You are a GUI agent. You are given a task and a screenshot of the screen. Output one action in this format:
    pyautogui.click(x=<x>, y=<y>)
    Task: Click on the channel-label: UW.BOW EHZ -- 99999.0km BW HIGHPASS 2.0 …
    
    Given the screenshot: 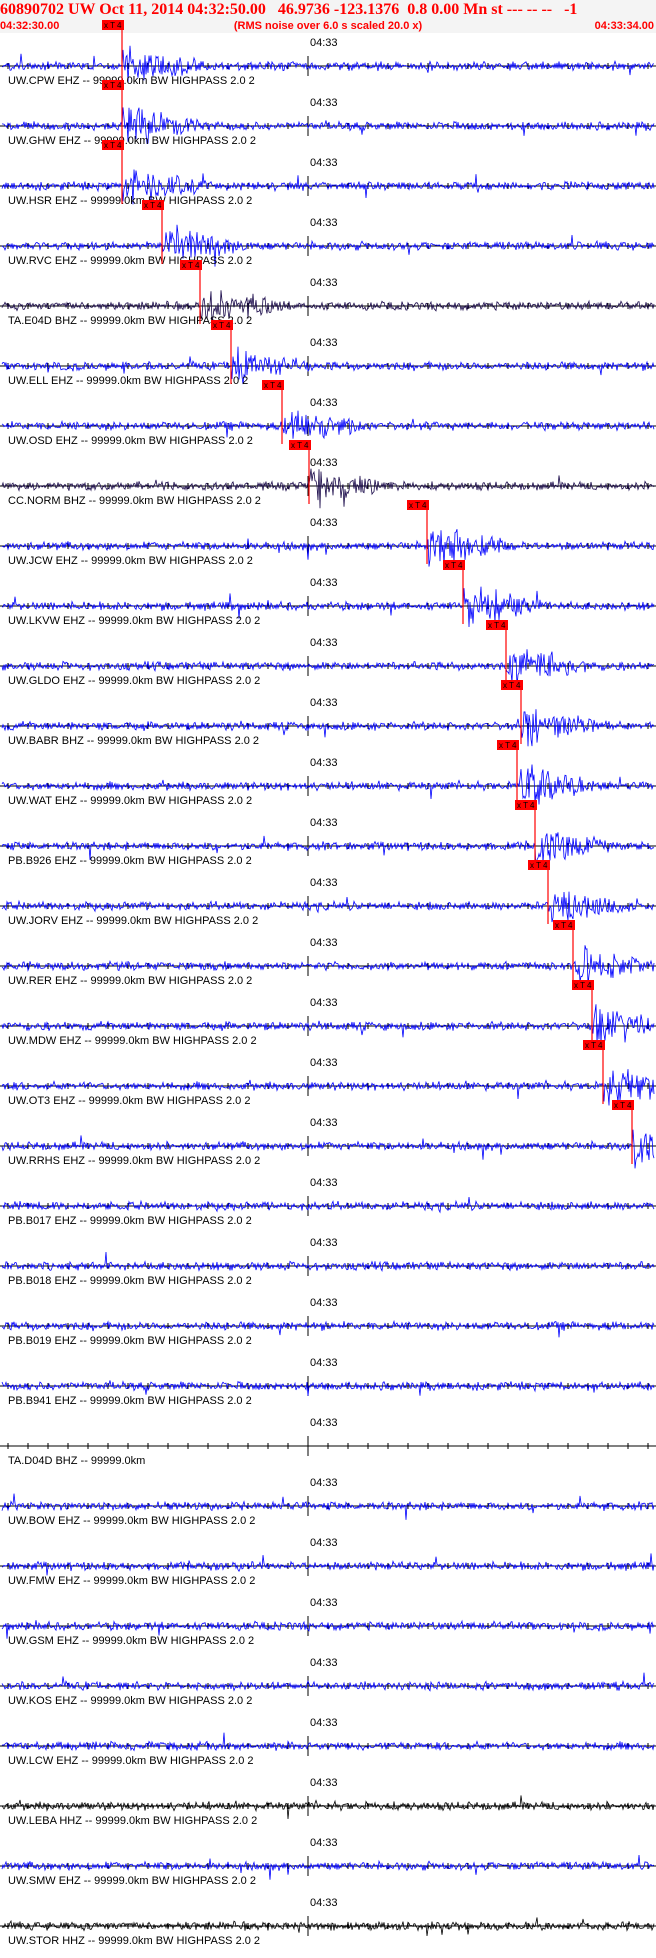 What is the action you would take?
    pyautogui.click(x=131, y=1521)
    